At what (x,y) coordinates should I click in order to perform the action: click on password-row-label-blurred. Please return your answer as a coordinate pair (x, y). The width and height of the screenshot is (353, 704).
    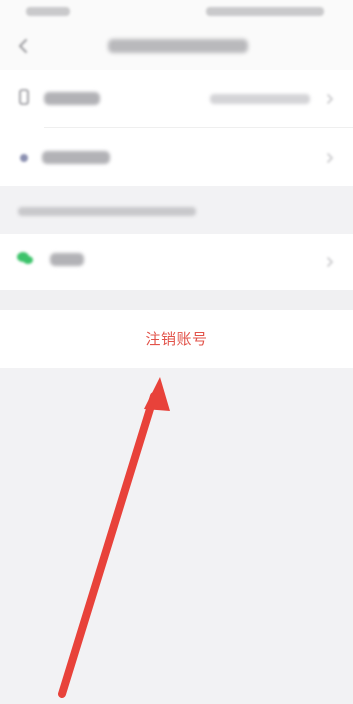
    Looking at the image, I should click on (76, 157).